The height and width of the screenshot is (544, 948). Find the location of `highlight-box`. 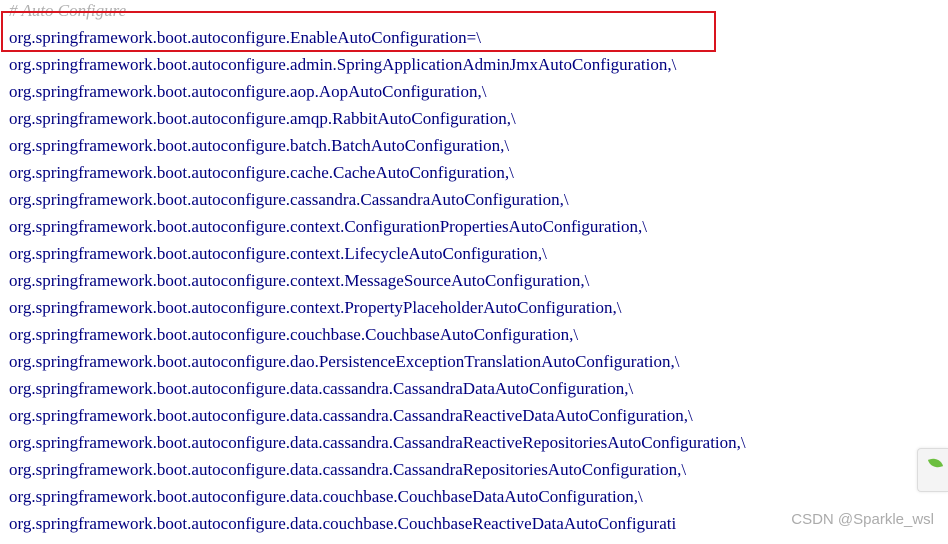

highlight-box is located at coordinates (358, 31).